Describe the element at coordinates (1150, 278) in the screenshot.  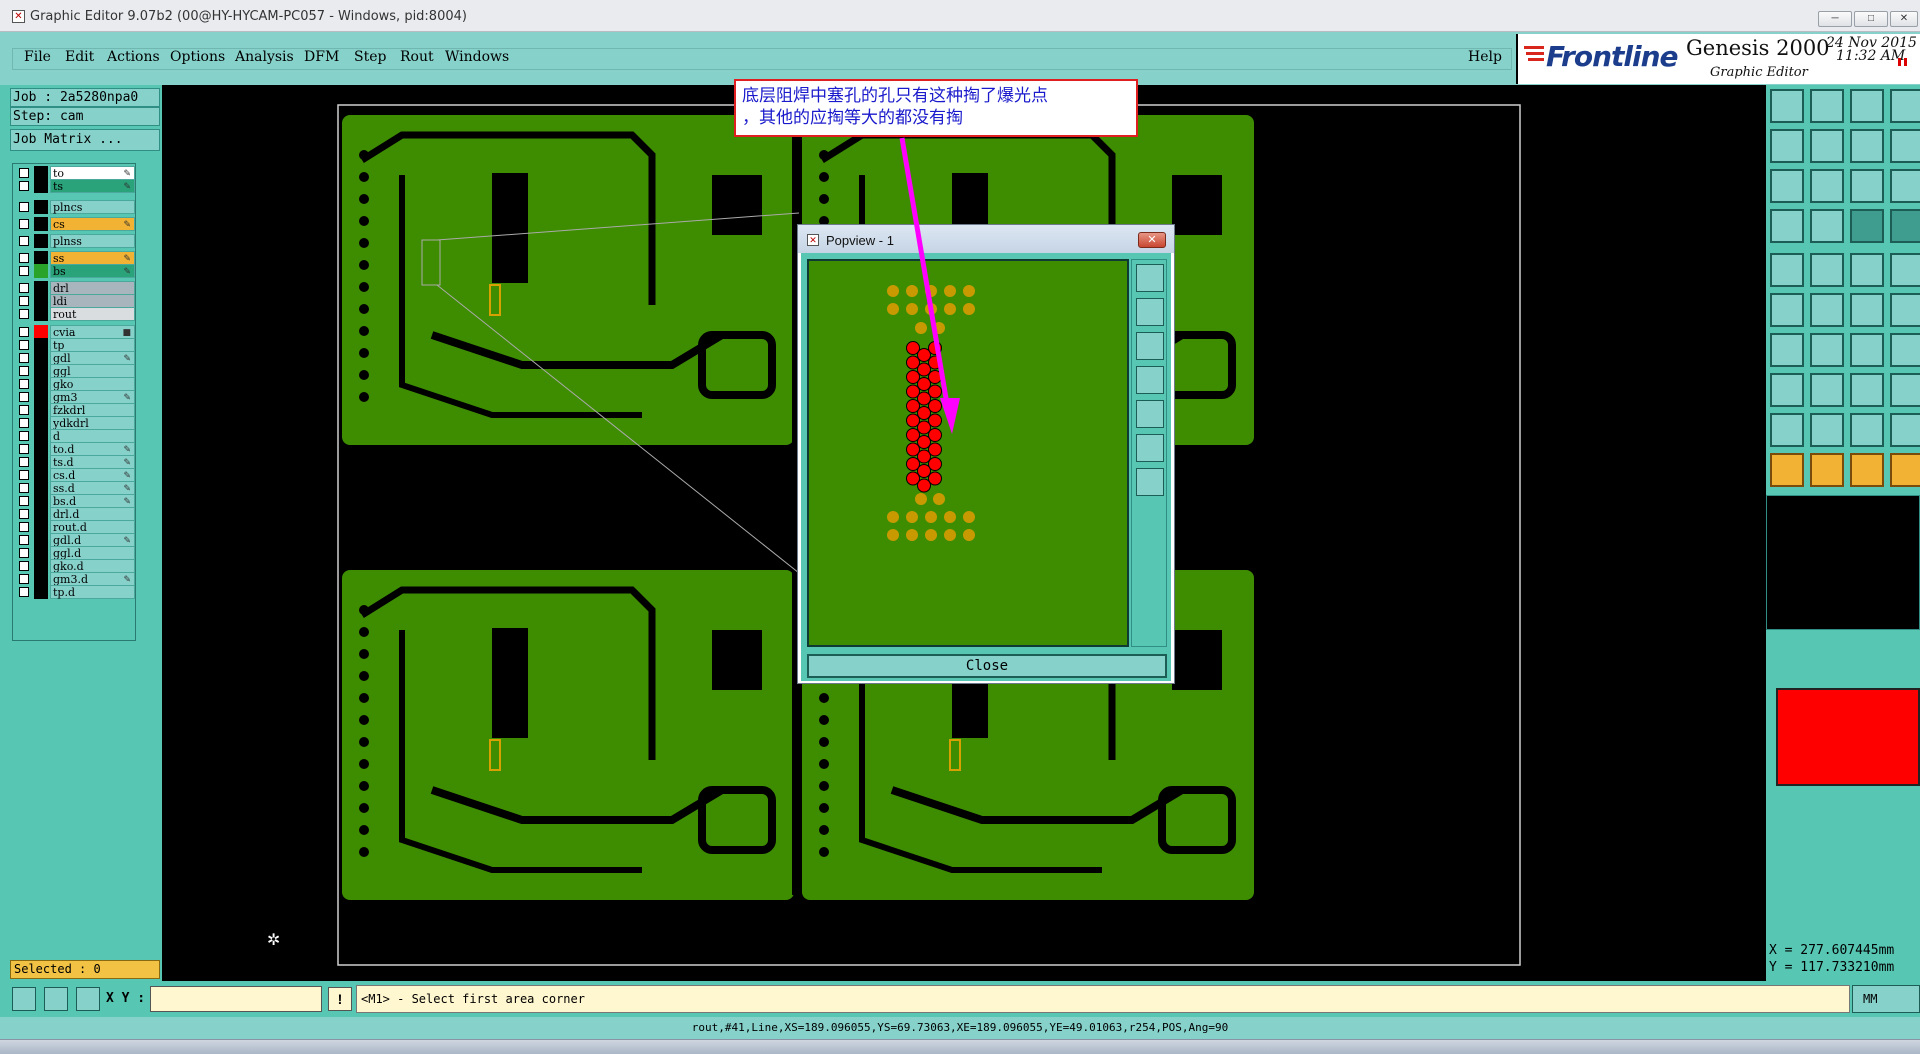
I see `zoom-window-icon` at that location.